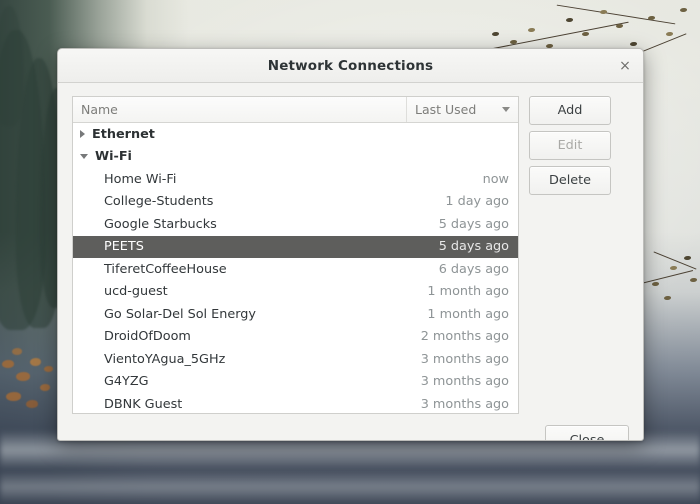  What do you see at coordinates (124, 247) in the screenshot?
I see `connection-name: PEETS` at bounding box center [124, 247].